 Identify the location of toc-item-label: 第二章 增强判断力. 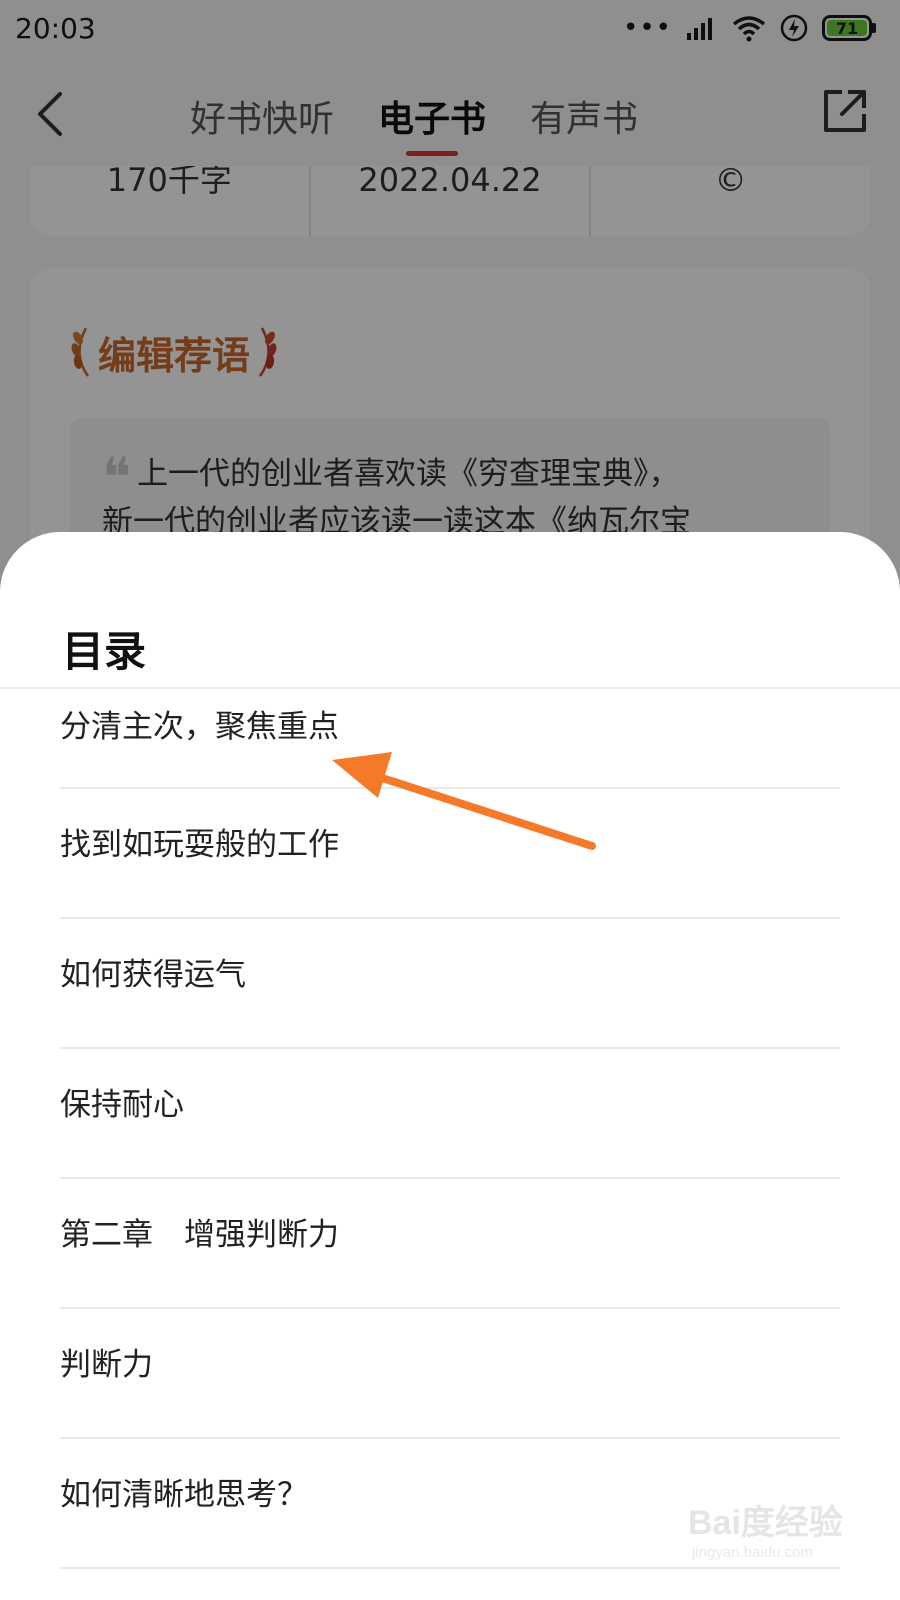
(199, 1235).